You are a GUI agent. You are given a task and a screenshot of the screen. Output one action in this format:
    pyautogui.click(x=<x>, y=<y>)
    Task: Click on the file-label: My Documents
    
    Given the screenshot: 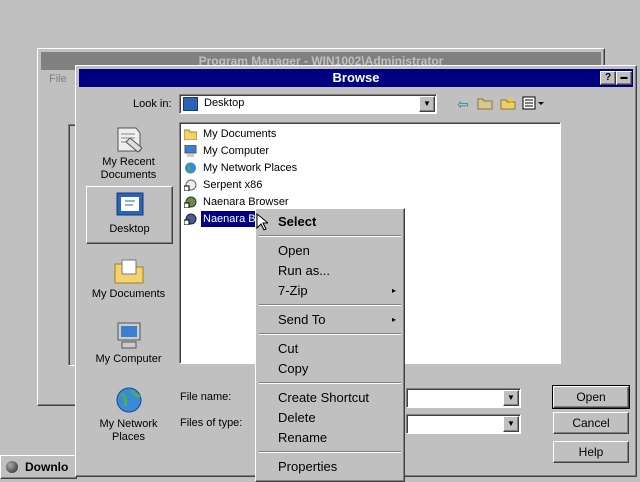 What is the action you would take?
    pyautogui.click(x=240, y=134)
    